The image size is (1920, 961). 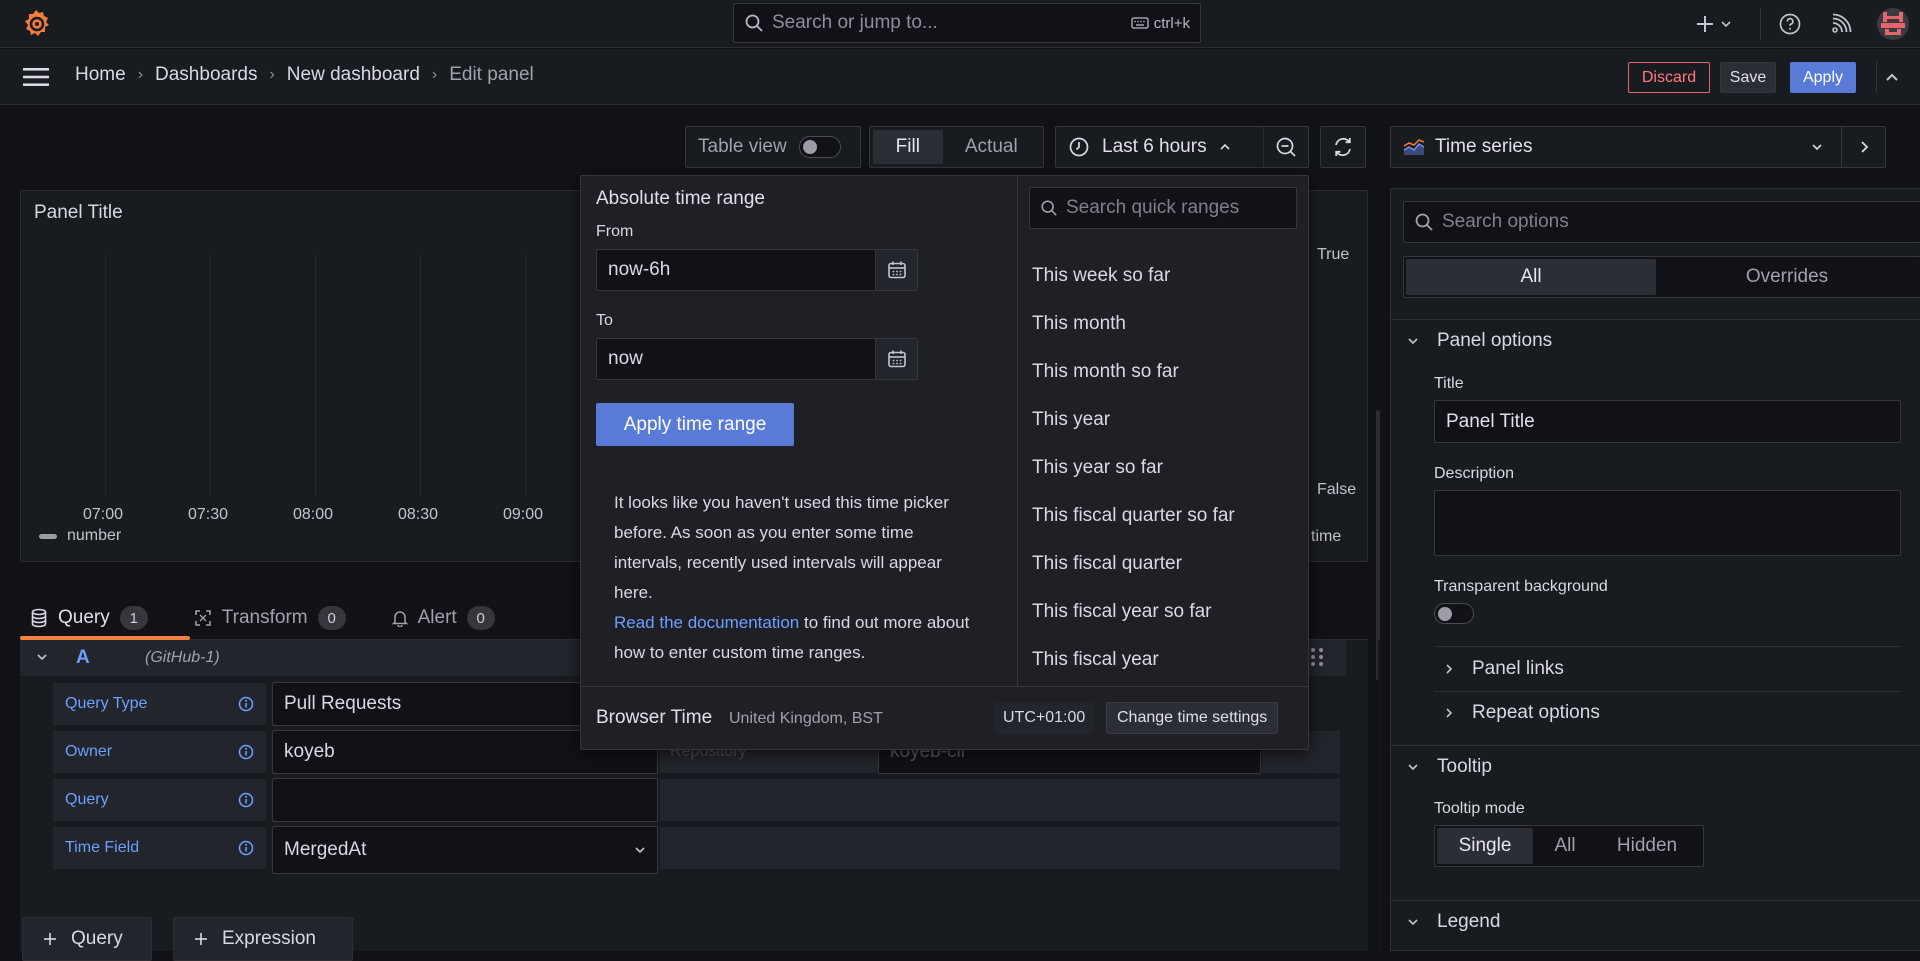 I want to click on help-button, so click(x=1790, y=24).